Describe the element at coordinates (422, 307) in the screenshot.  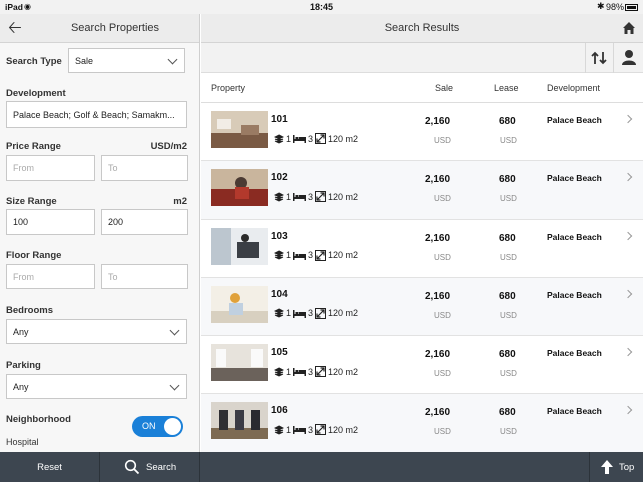
I see `table-row: 104 1 3 120 m2 2,160 USD 680 USD Palace Beach` at that location.